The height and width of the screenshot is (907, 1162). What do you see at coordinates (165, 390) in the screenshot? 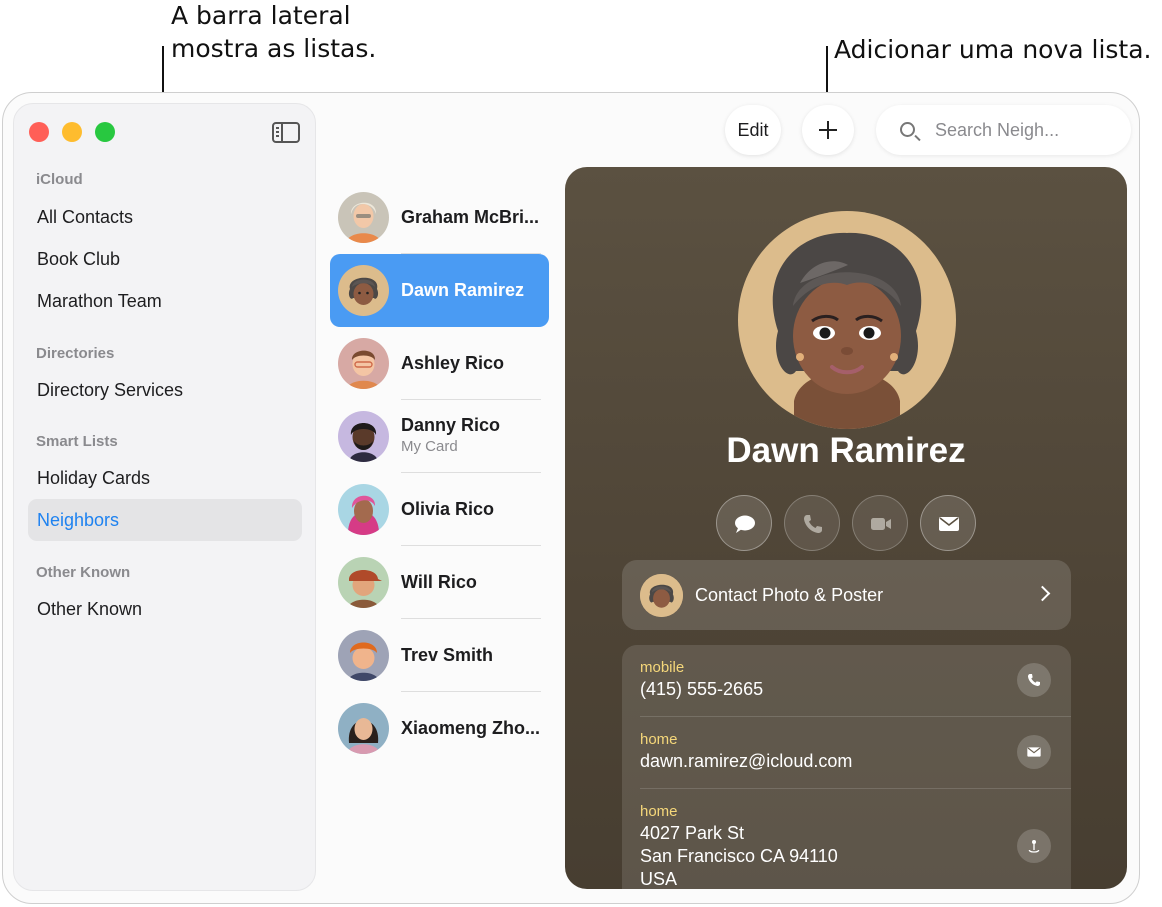
I see `sidebar-item-directory-services: Directory Services` at bounding box center [165, 390].